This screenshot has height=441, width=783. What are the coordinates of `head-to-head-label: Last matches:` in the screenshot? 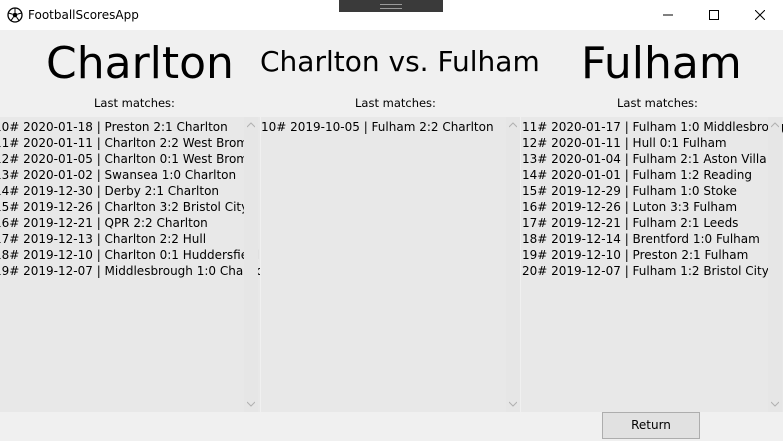 It's located at (395, 103).